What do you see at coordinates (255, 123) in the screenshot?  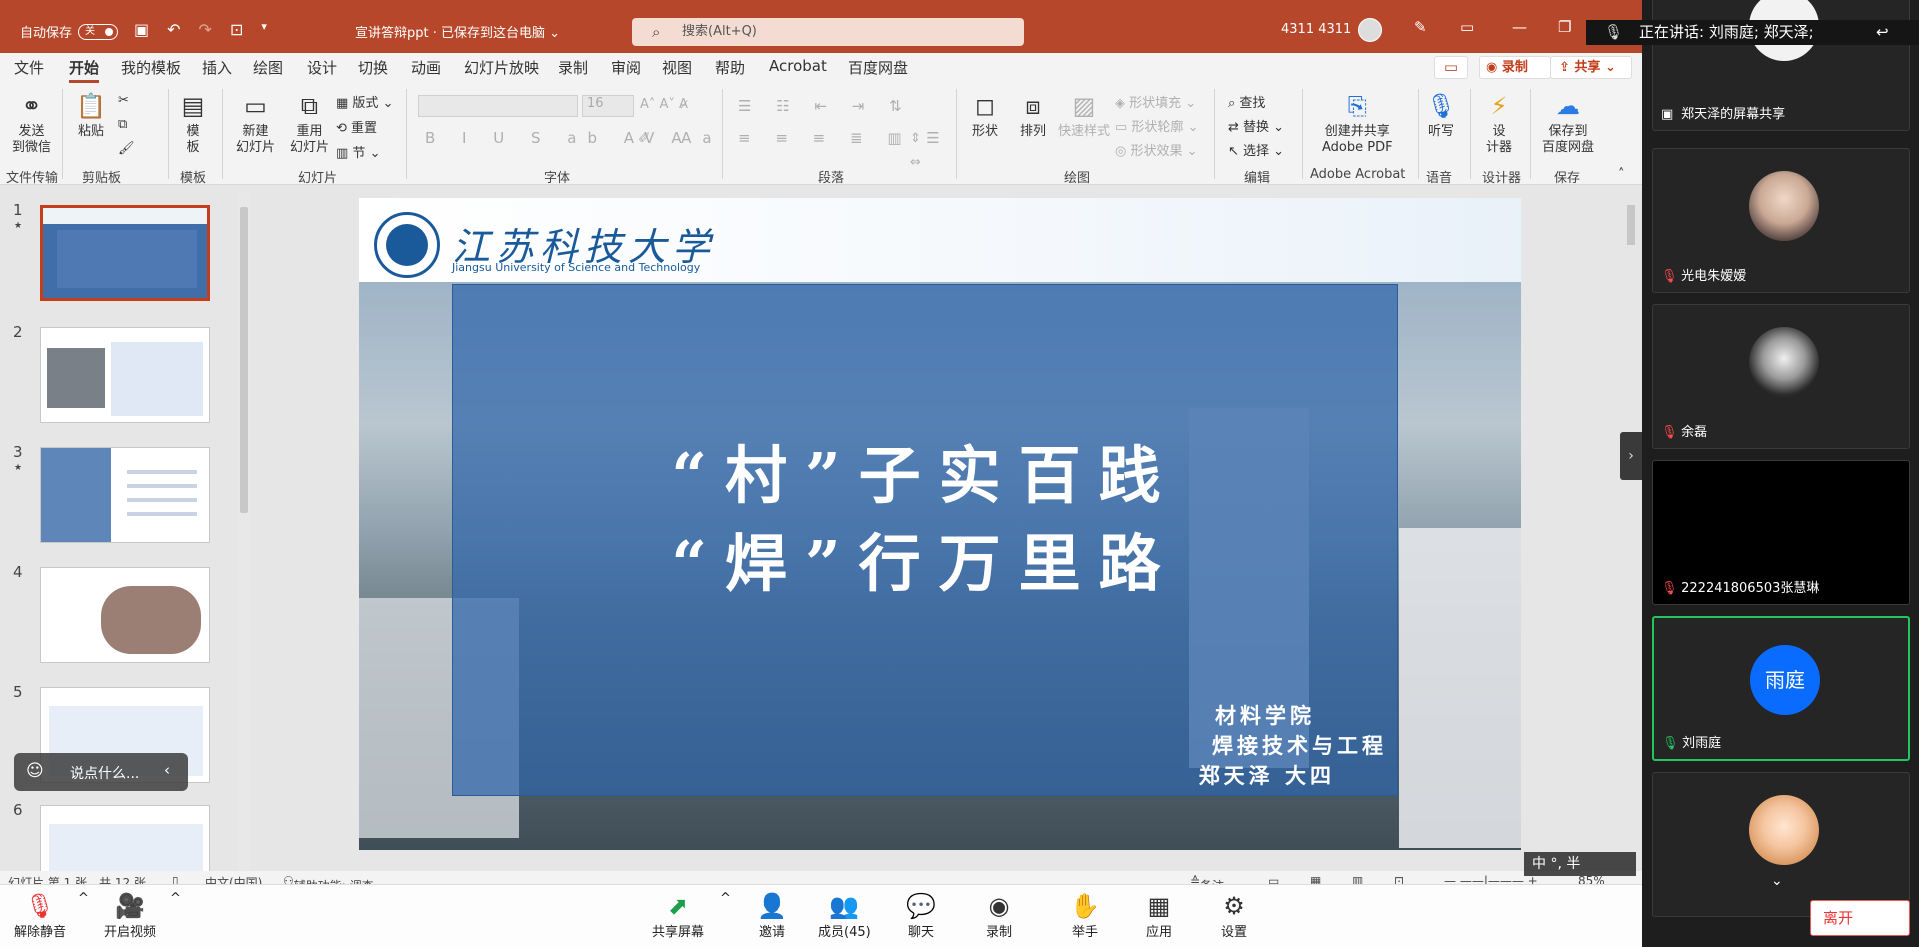 I see `new-slide-button: ▭ 新建 幻灯片` at bounding box center [255, 123].